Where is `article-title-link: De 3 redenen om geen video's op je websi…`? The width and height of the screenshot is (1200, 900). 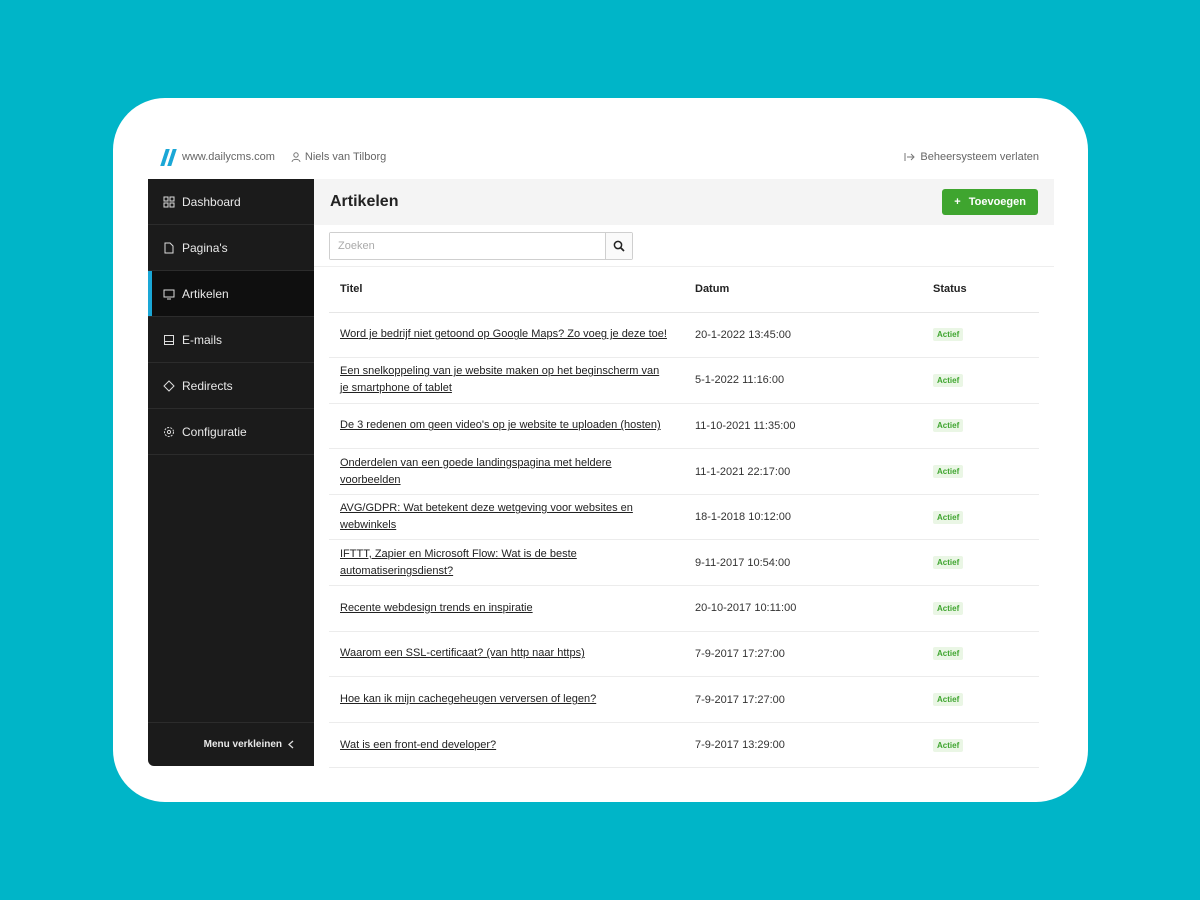
article-title-link: De 3 redenen om geen video's op je websi… is located at coordinates (512, 425).